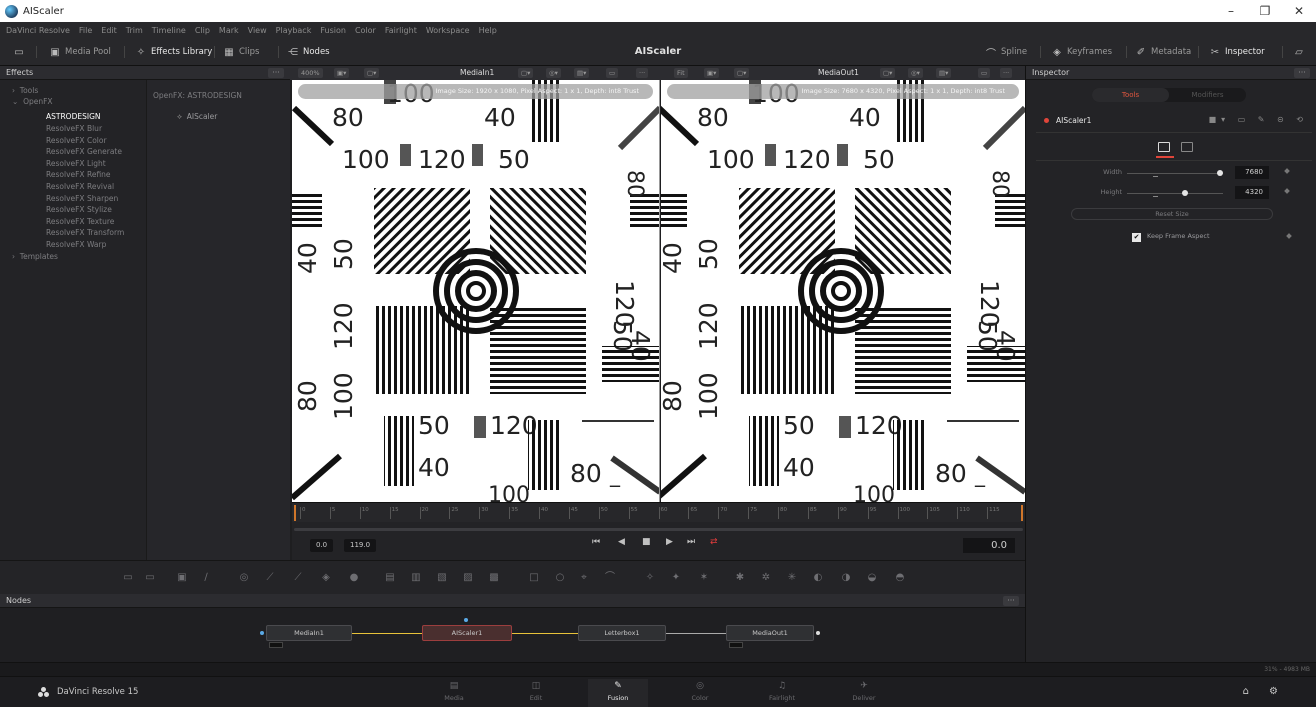  What do you see at coordinates (76, 163) in the screenshot?
I see `tree-item-resolvefx-light: ResolveFX Light` at bounding box center [76, 163].